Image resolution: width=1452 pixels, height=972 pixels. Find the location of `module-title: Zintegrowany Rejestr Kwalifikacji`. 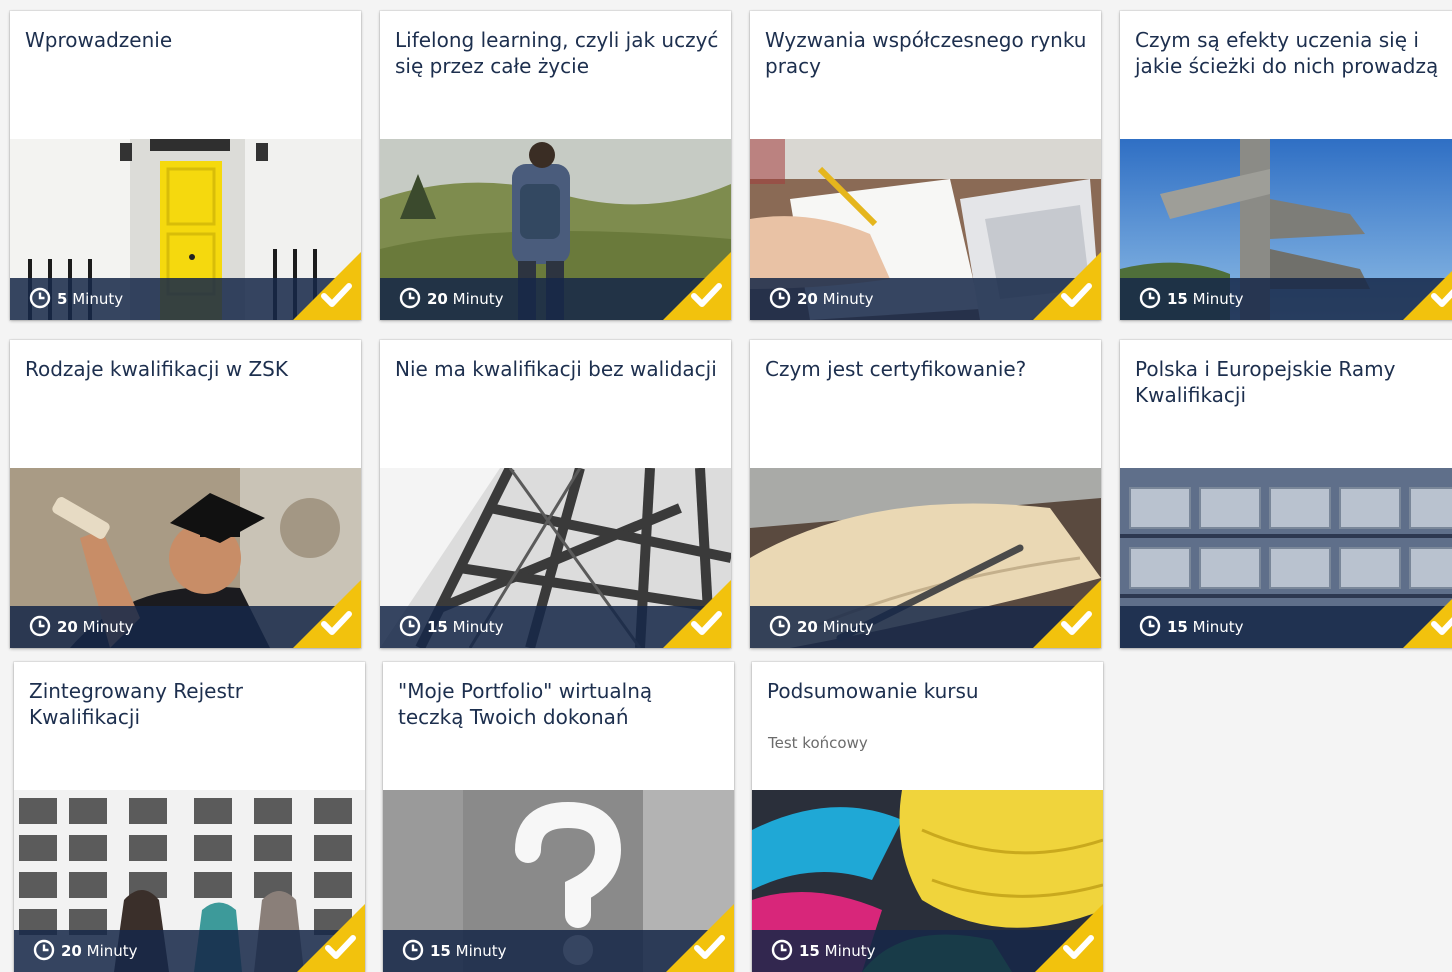

module-title: Zintegrowany Rejestr Kwalifikacji is located at coordinates (136, 704).